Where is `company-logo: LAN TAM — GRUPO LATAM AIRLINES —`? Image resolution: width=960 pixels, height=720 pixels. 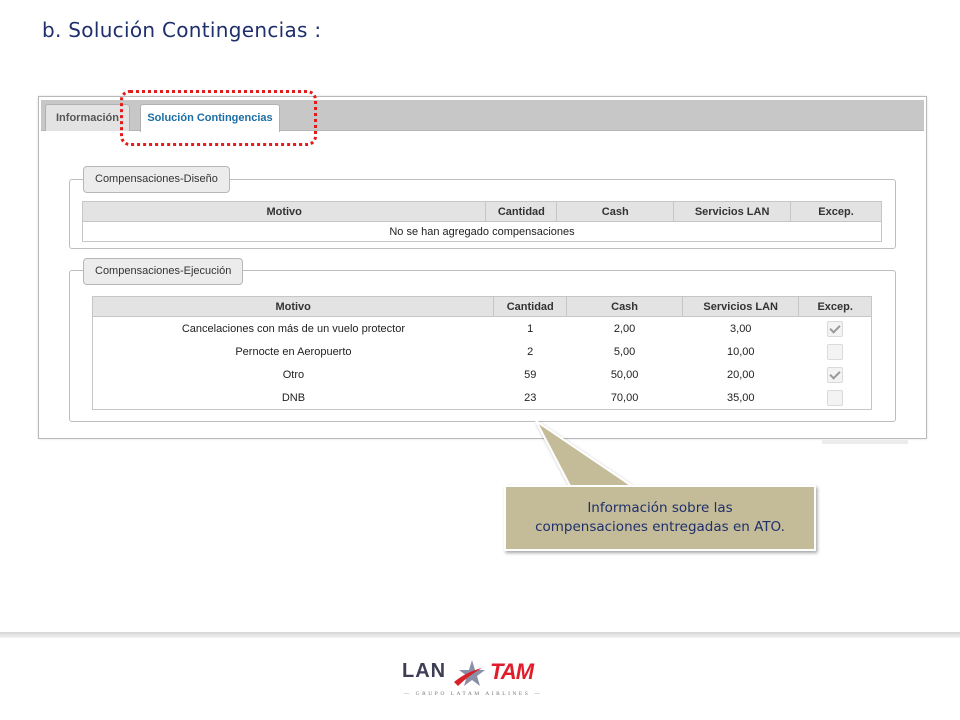 company-logo: LAN TAM — GRUPO LATAM AIRLINES — is located at coordinates (475, 680).